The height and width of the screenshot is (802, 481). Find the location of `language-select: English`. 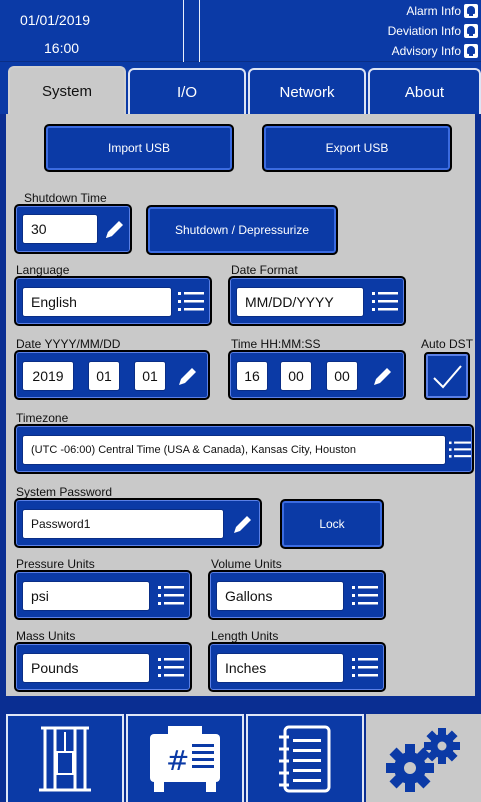

language-select: English is located at coordinates (97, 302).